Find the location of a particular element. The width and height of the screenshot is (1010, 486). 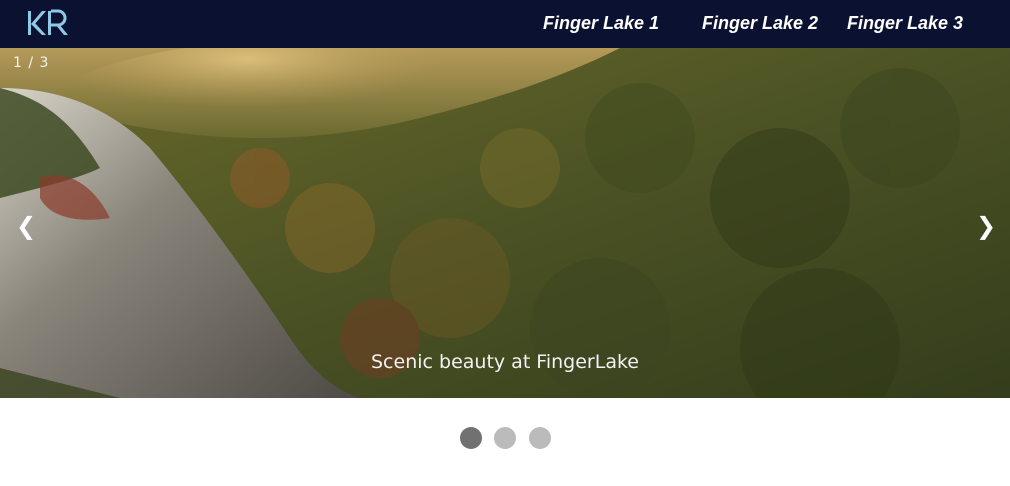

next-slide-arrow-icon: ❯ is located at coordinates (986, 226).